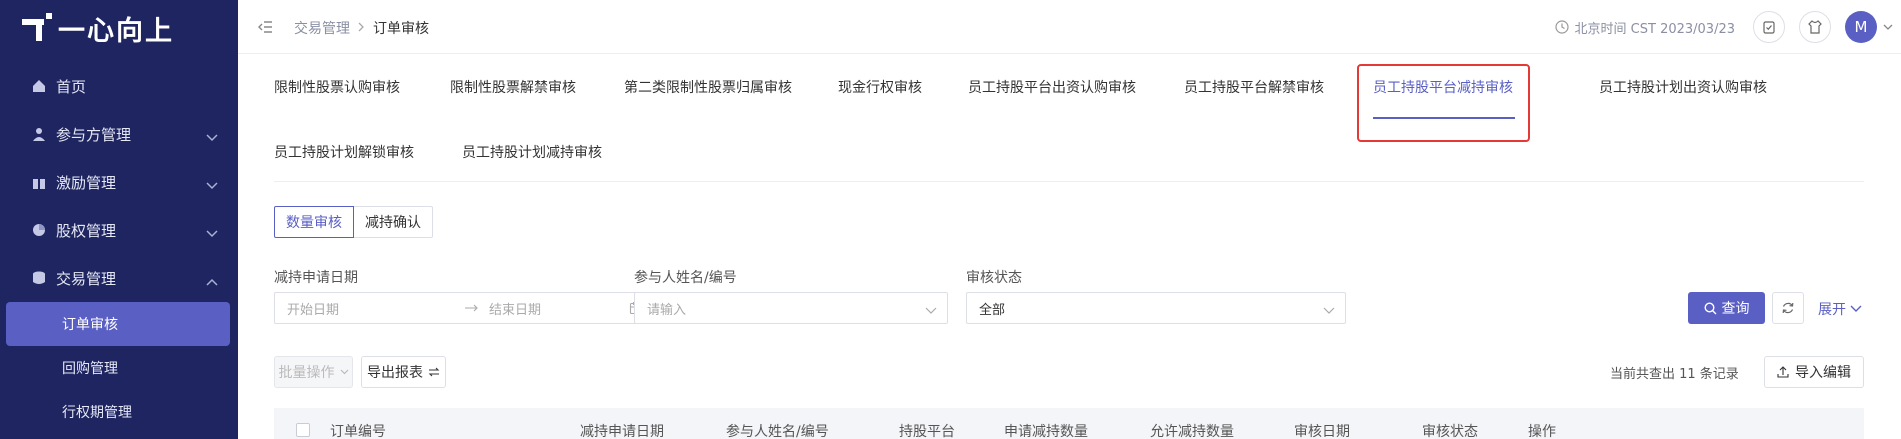 This screenshot has width=1901, height=439. I want to click on task-button, so click(1769, 27).